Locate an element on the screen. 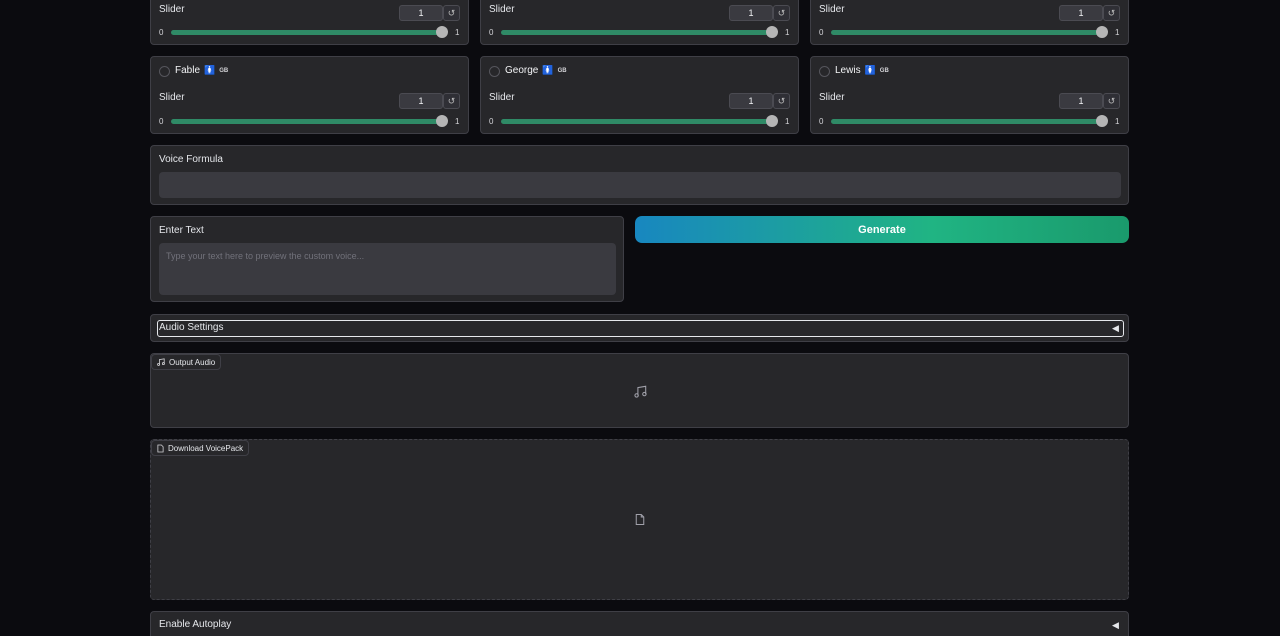  audio-settings-label: Audio Settings is located at coordinates (191, 327).